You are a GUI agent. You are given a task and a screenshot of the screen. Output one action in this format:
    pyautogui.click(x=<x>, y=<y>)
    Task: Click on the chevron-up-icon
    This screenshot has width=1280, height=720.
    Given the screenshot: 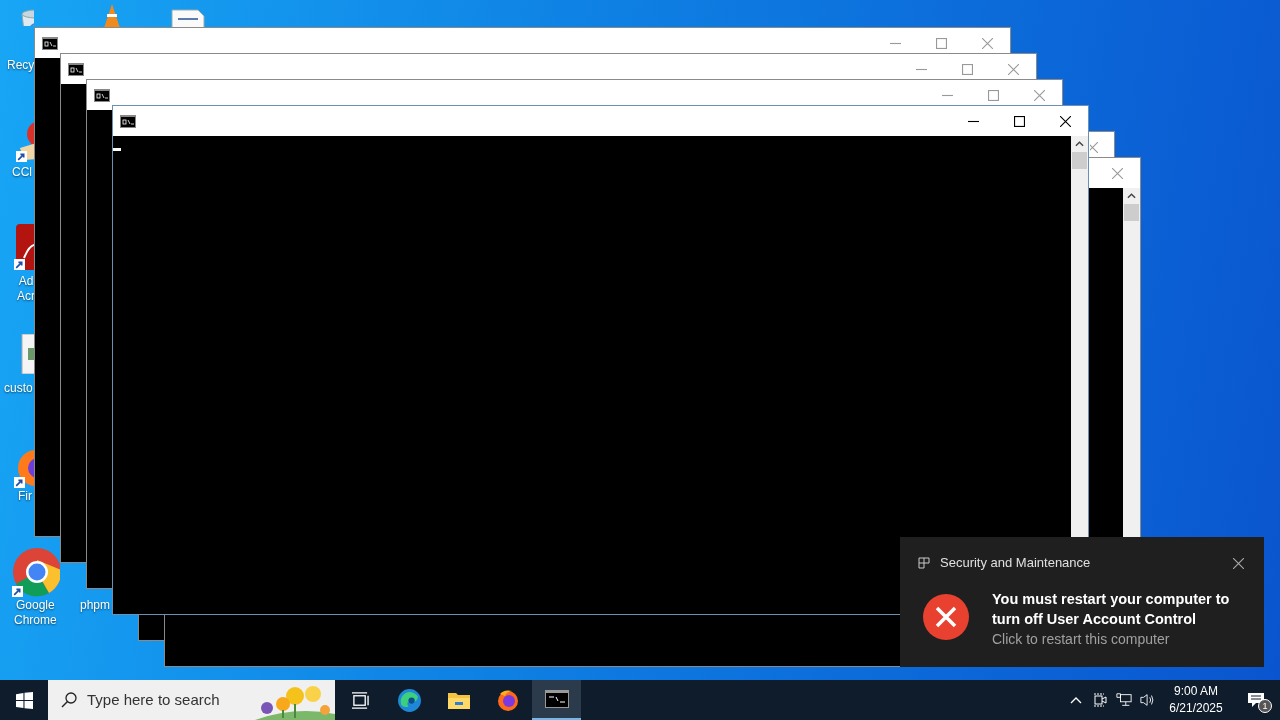 What is the action you would take?
    pyautogui.click(x=1076, y=700)
    